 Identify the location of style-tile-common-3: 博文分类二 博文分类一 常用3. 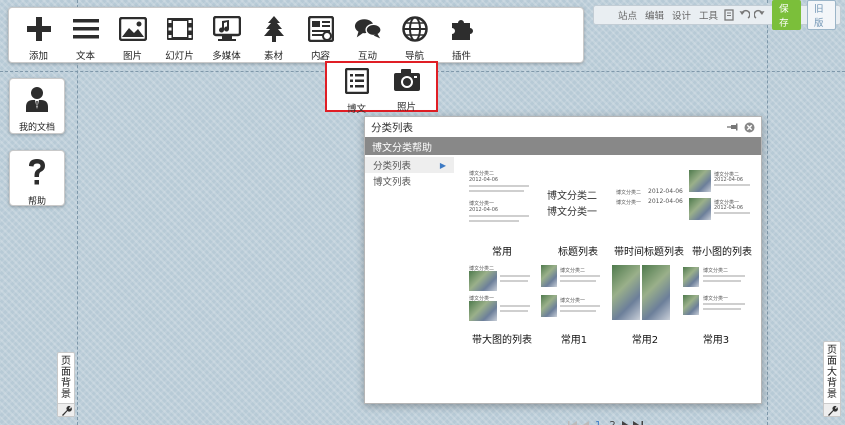
(716, 310).